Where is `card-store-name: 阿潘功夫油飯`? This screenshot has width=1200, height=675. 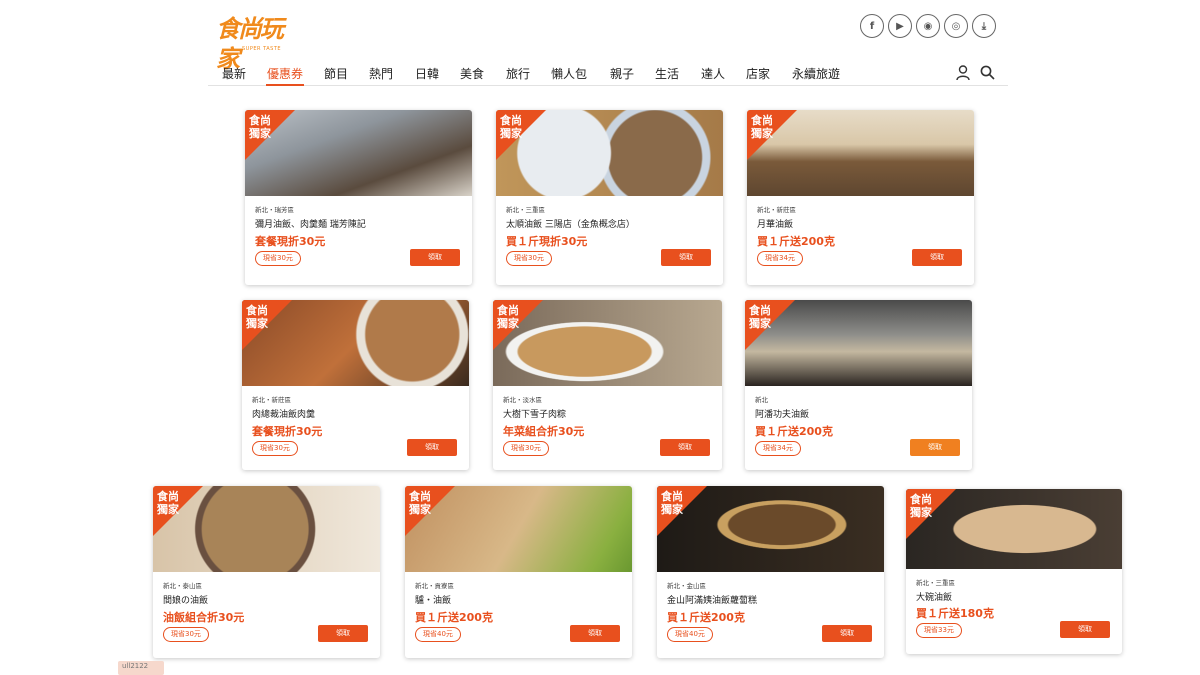
card-store-name: 阿潘功夫油飯 is located at coordinates (782, 415).